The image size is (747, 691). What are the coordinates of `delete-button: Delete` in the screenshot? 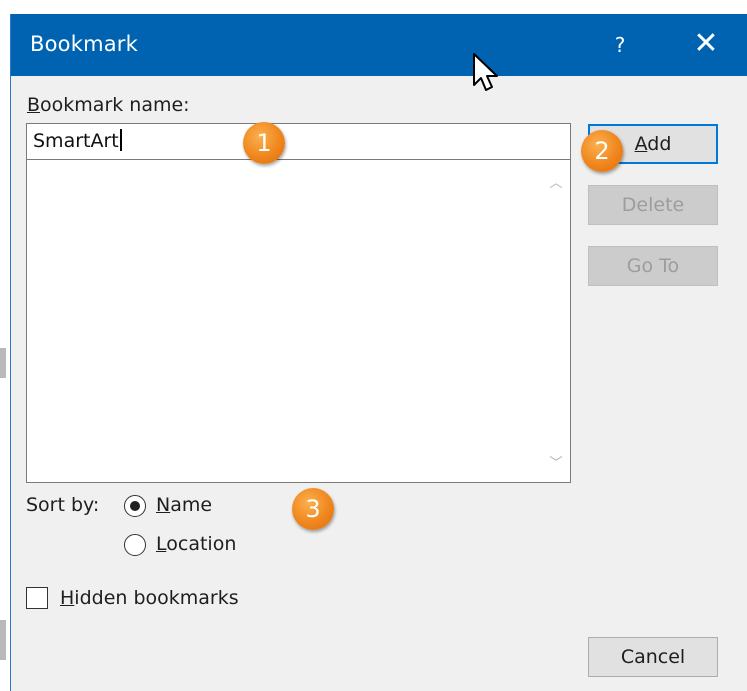 It's located at (653, 205).